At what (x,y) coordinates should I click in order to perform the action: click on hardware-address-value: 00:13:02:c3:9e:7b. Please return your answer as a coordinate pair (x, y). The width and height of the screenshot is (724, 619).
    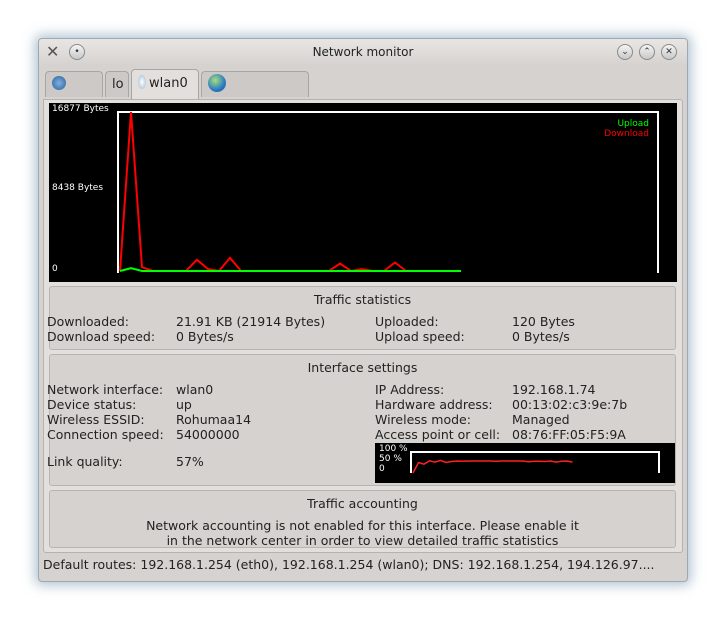
    Looking at the image, I should click on (570, 404).